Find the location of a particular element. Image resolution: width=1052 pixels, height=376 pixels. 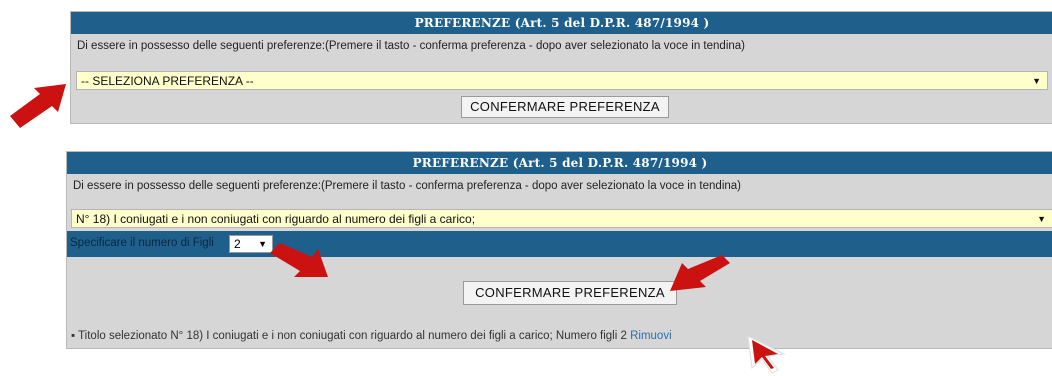

remove-link: Rimuovi is located at coordinates (651, 336).